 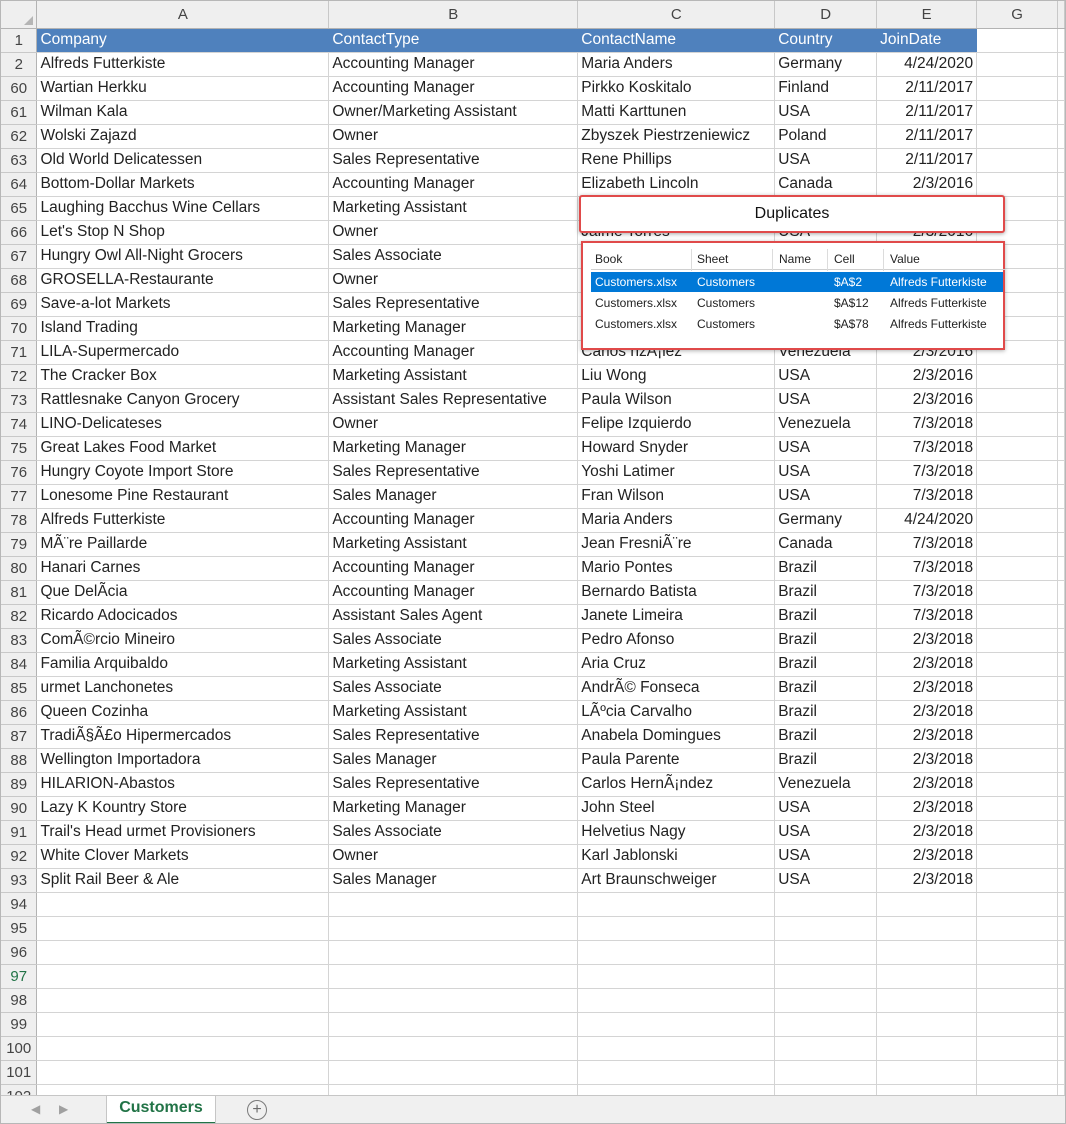 I want to click on cell: Howard Snyder, so click(x=676, y=448).